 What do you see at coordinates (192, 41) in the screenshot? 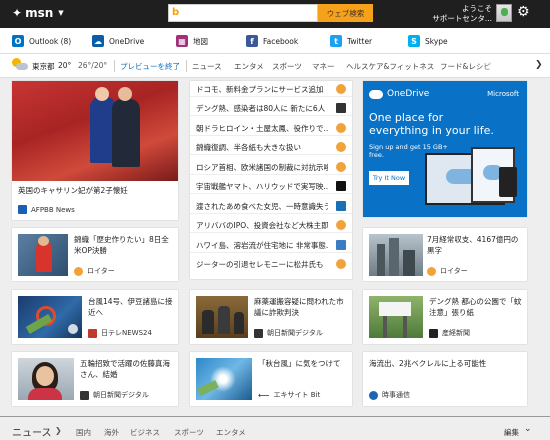
I see `app-maps: ▦ 地図` at bounding box center [192, 41].